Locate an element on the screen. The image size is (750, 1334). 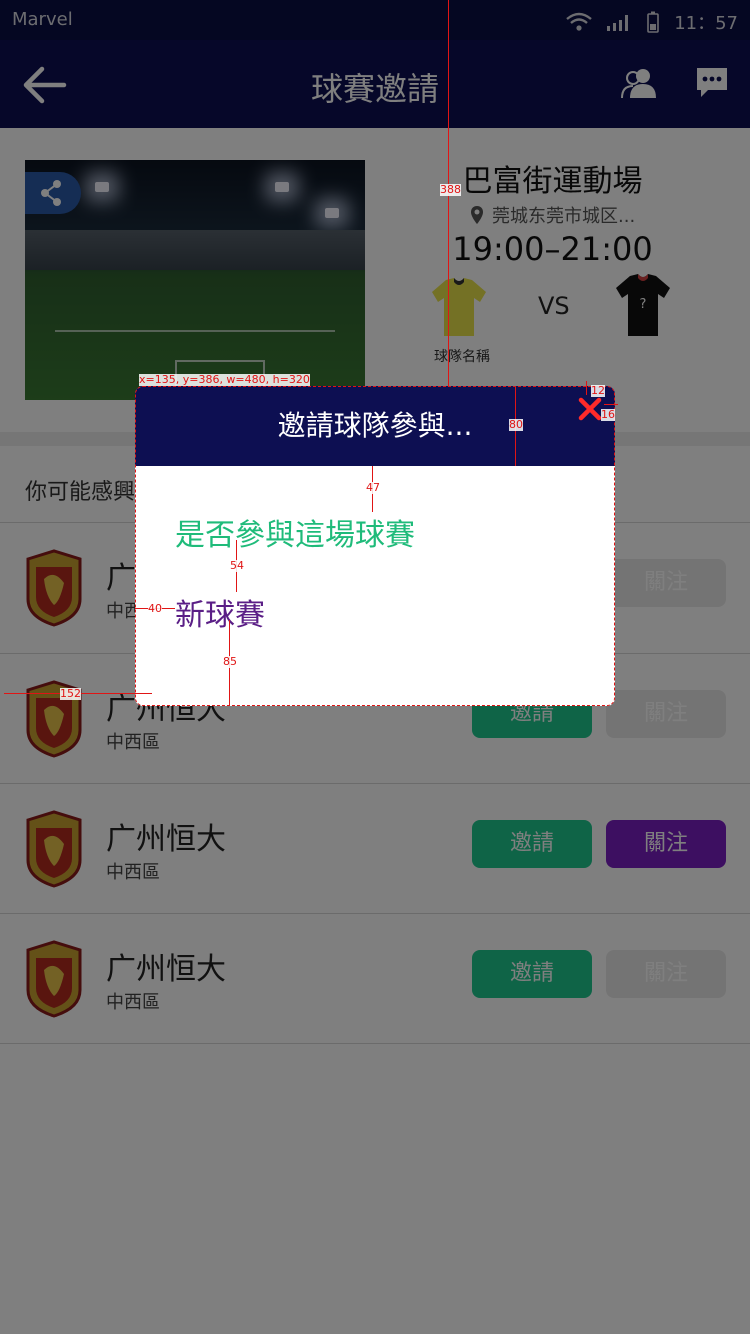
spec-label: 54 is located at coordinates (237, 565).